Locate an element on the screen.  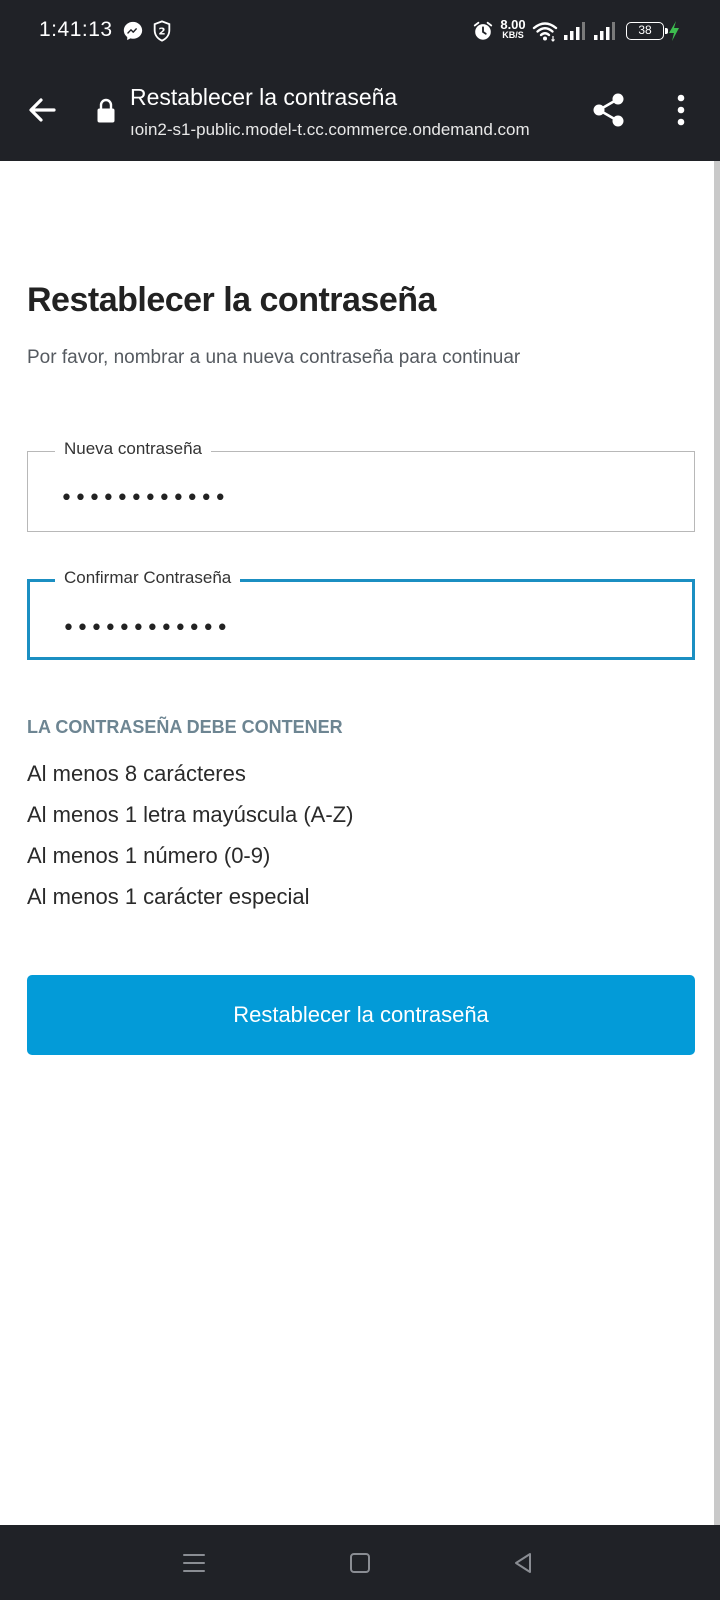
network-speed: 8.00 KB/S is located at coordinates (513, 29).